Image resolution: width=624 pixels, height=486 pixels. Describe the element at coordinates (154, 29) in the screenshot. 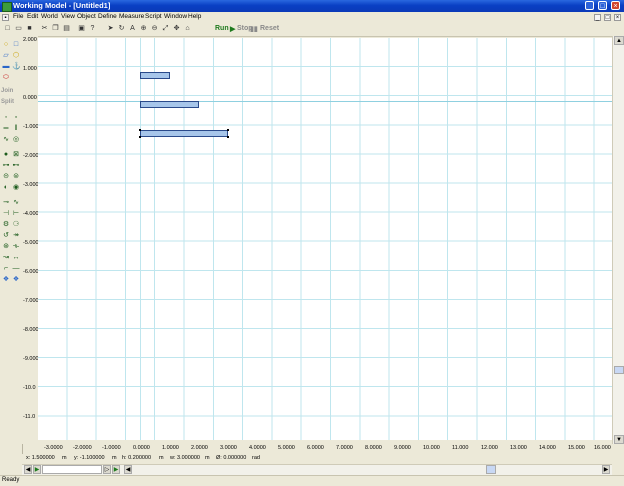

I see `zoom-out-icon: ⊖` at that location.